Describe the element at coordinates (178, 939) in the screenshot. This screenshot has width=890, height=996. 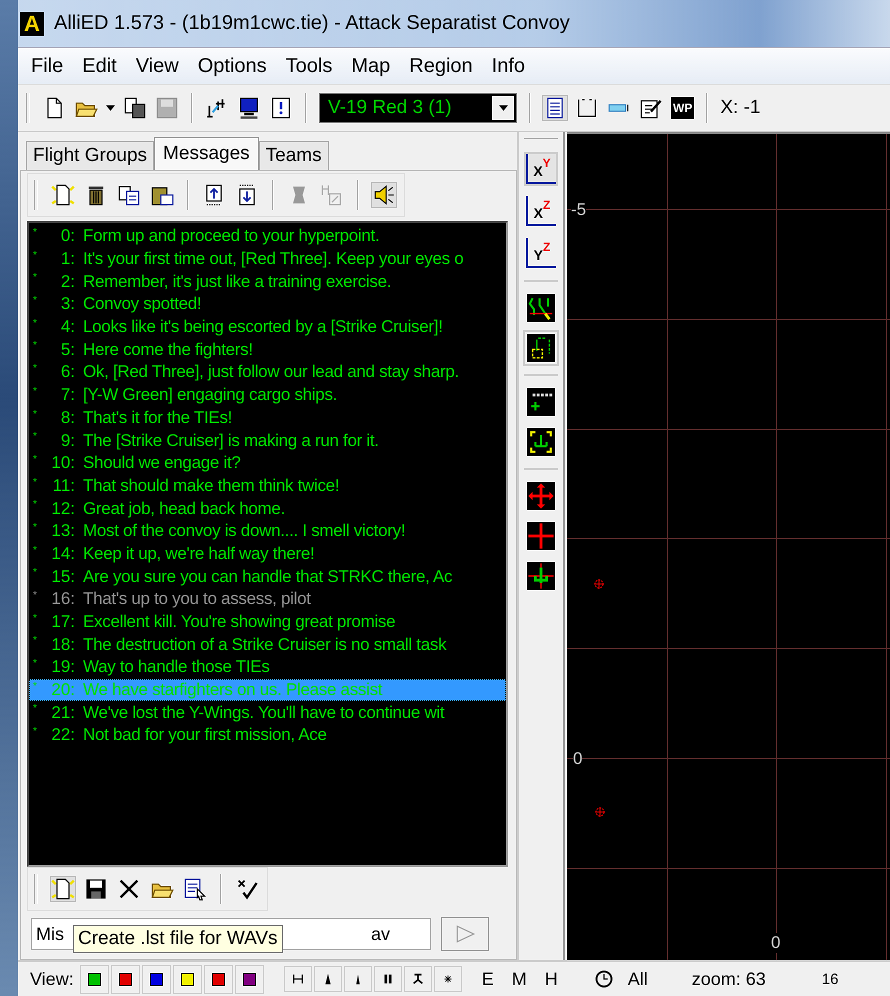
I see `tooltip: Create .lst file for WAVs` at that location.